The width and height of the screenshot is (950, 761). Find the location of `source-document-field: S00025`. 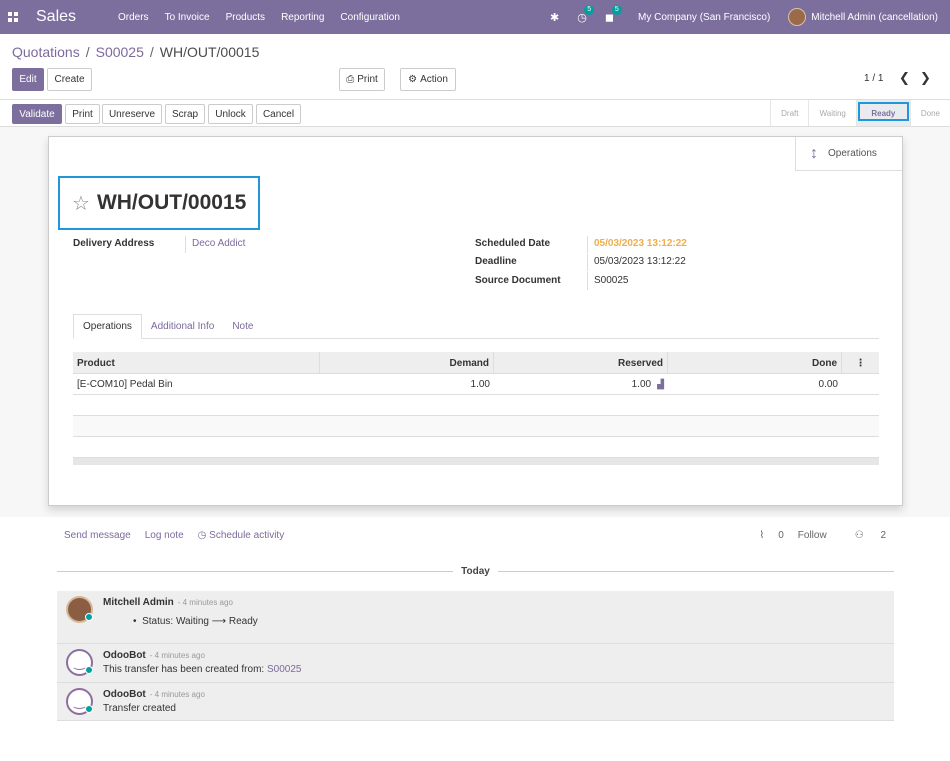

source-document-field: S00025 is located at coordinates (607, 281).